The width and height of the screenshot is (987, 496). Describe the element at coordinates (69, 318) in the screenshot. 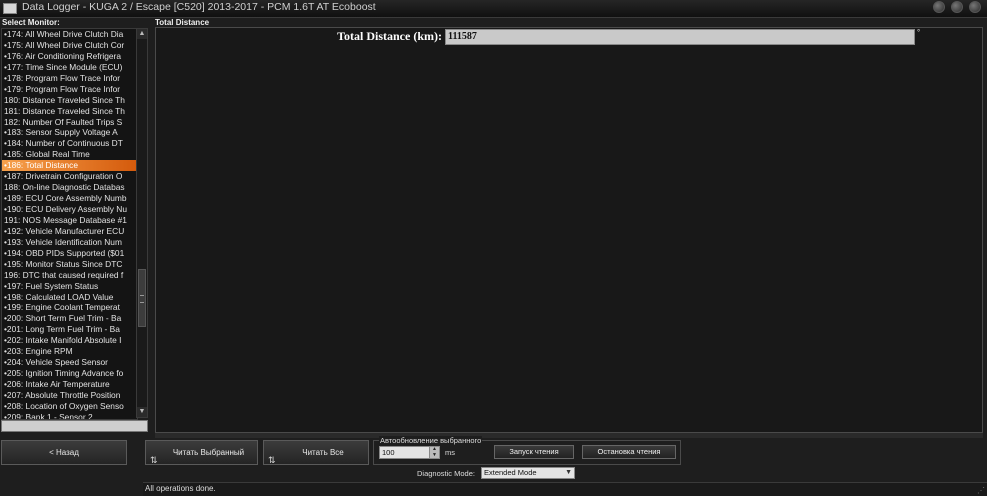

I see `monitor-list-item: •200: Short Term Fuel Trim - Ba` at that location.